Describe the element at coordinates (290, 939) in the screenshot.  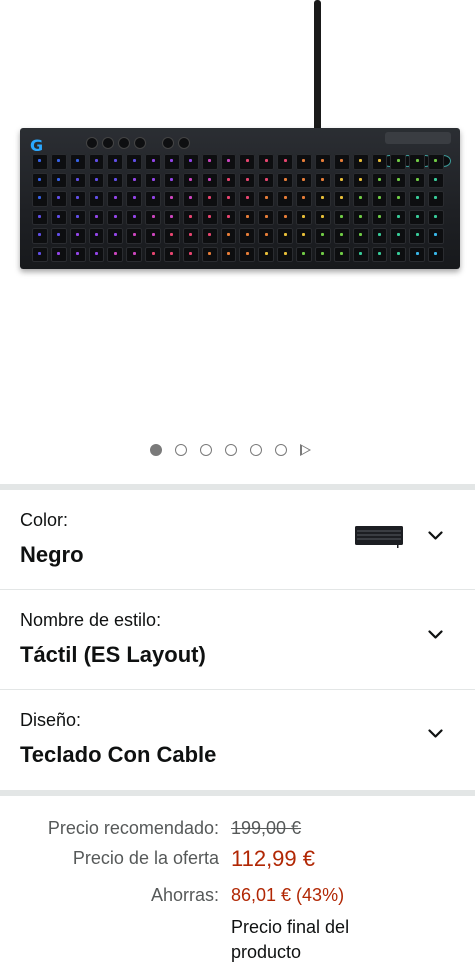
I see `final-price-note: Precio final del producto` at that location.